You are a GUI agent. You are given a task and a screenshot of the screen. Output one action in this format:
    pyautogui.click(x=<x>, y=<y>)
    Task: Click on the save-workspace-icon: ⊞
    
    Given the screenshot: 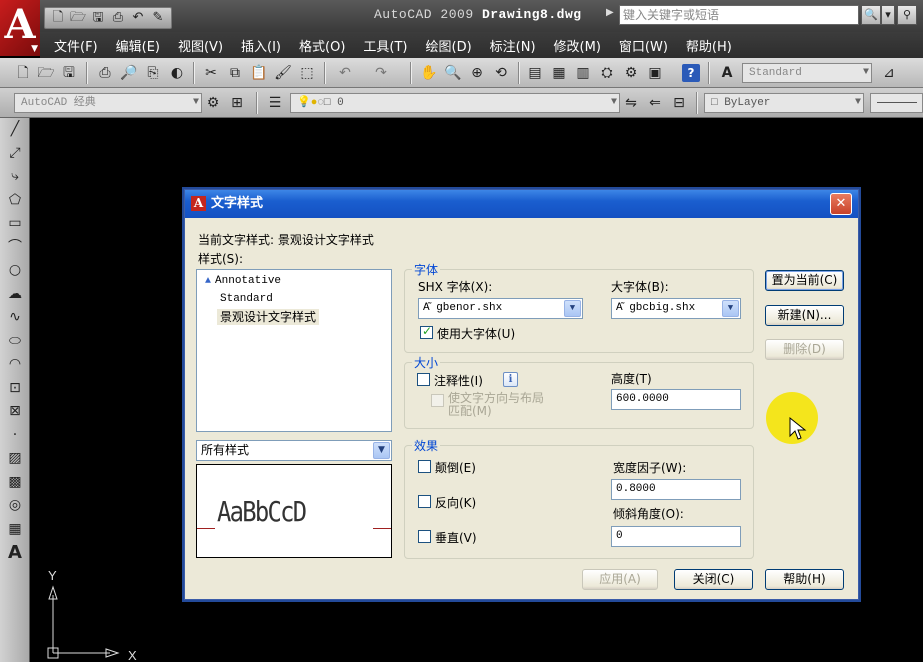 What is the action you would take?
    pyautogui.click(x=237, y=103)
    